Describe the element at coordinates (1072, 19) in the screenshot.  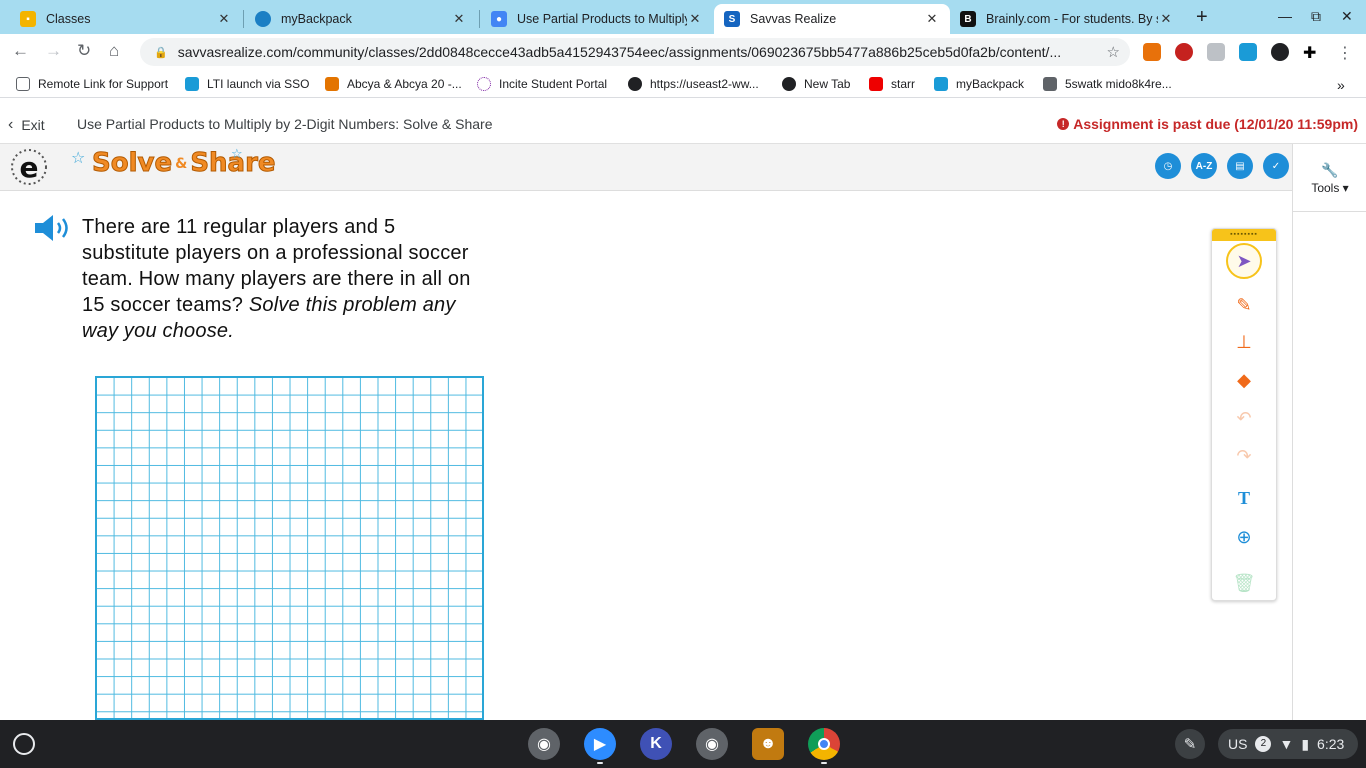
I see `tab-label: Brainly.com - For students. By st` at that location.